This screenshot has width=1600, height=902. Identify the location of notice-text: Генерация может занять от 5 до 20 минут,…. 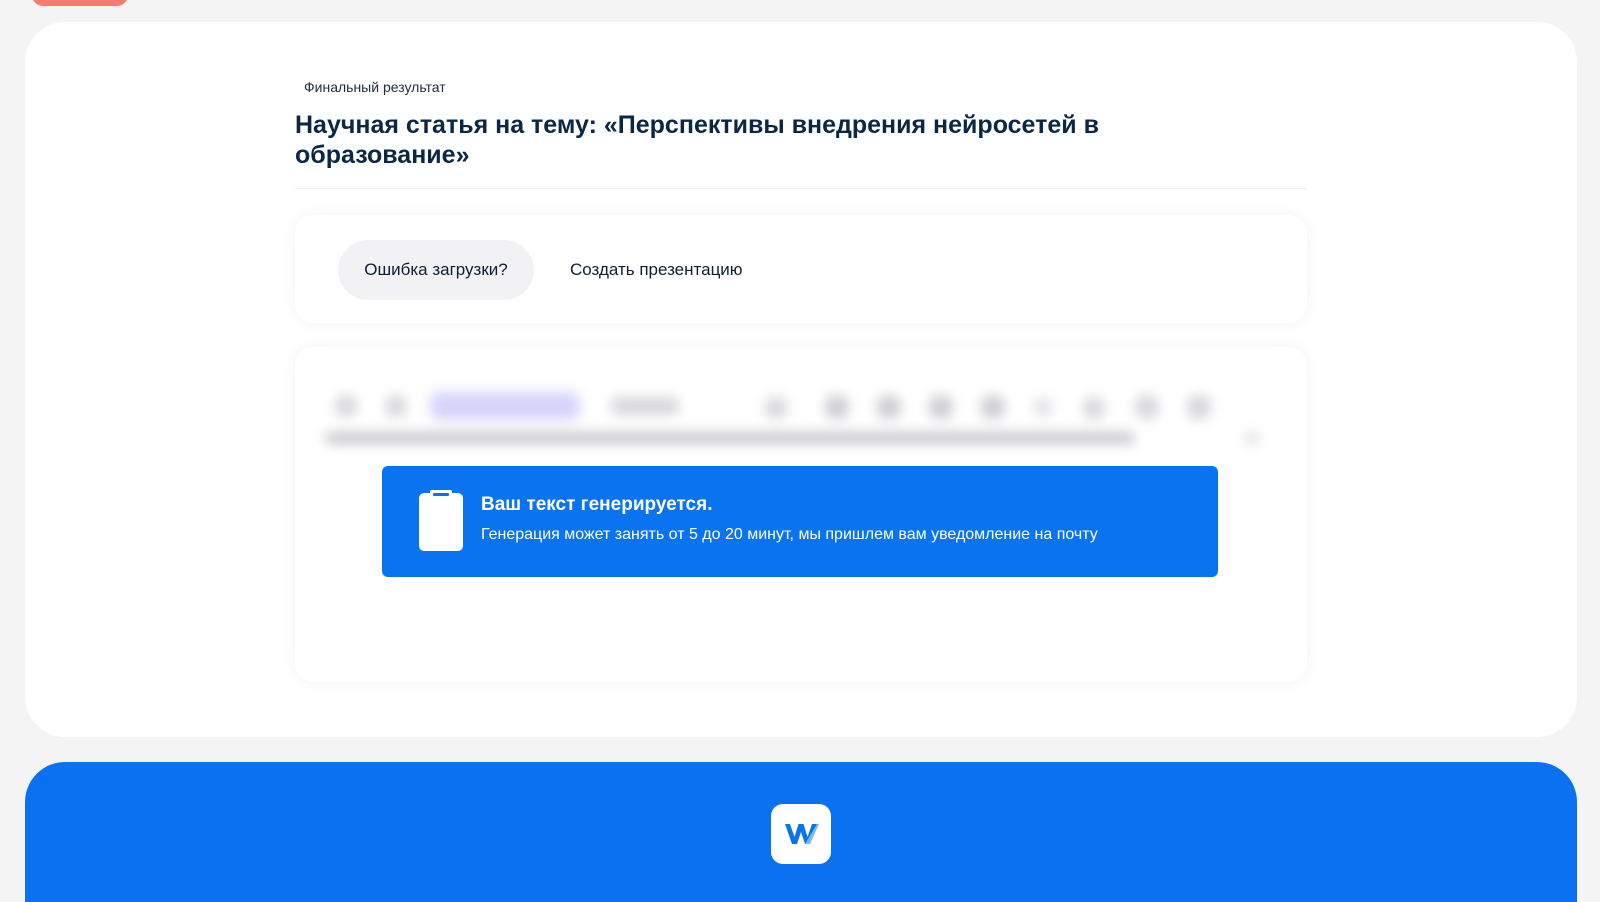
(789, 534).